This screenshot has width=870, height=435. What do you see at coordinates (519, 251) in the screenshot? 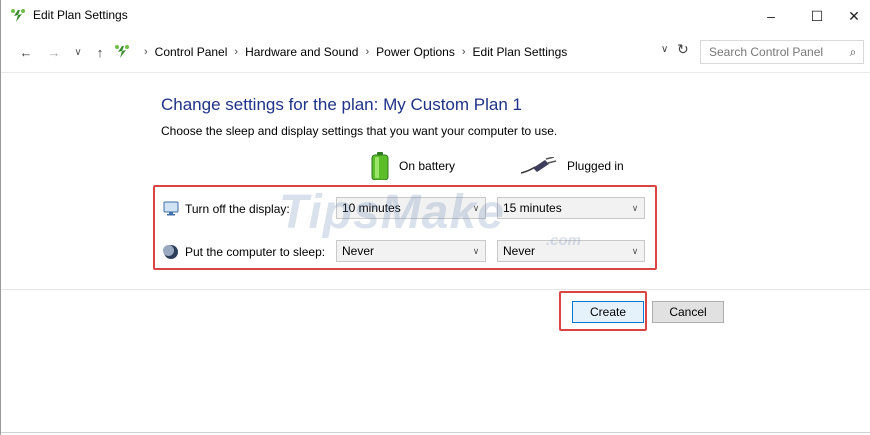
I see `sleep-plugged-value: Never` at bounding box center [519, 251].